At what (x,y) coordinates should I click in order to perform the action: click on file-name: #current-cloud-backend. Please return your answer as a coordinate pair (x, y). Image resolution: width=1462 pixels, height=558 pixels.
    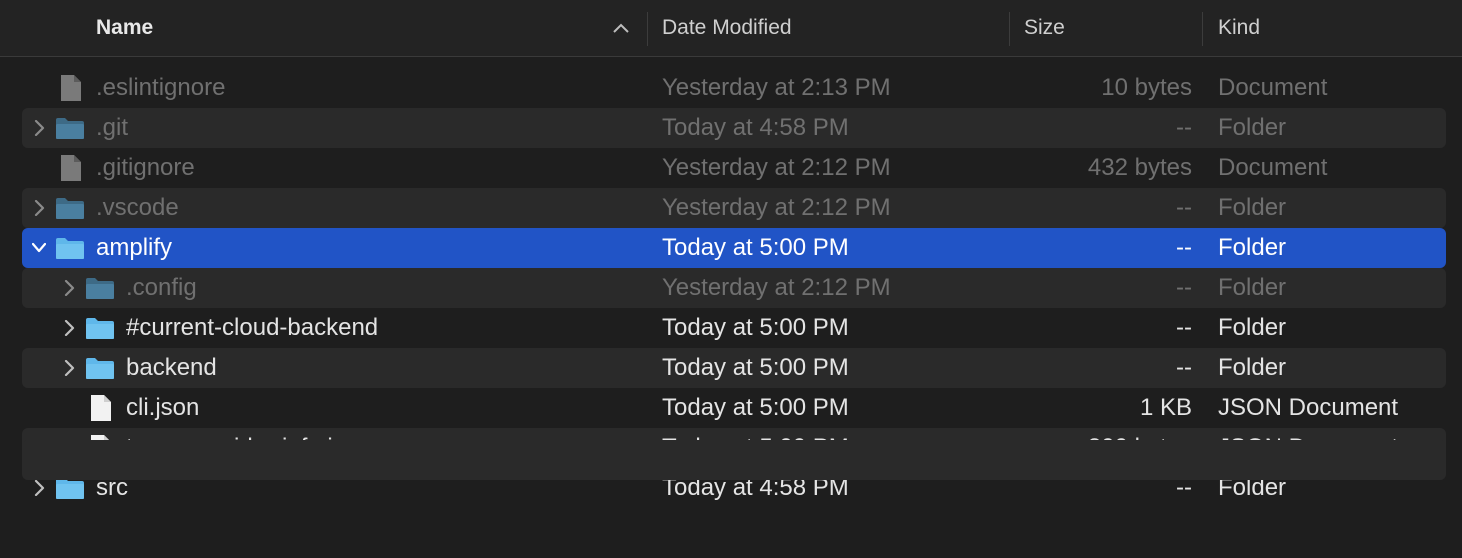
    Looking at the image, I should click on (252, 327).